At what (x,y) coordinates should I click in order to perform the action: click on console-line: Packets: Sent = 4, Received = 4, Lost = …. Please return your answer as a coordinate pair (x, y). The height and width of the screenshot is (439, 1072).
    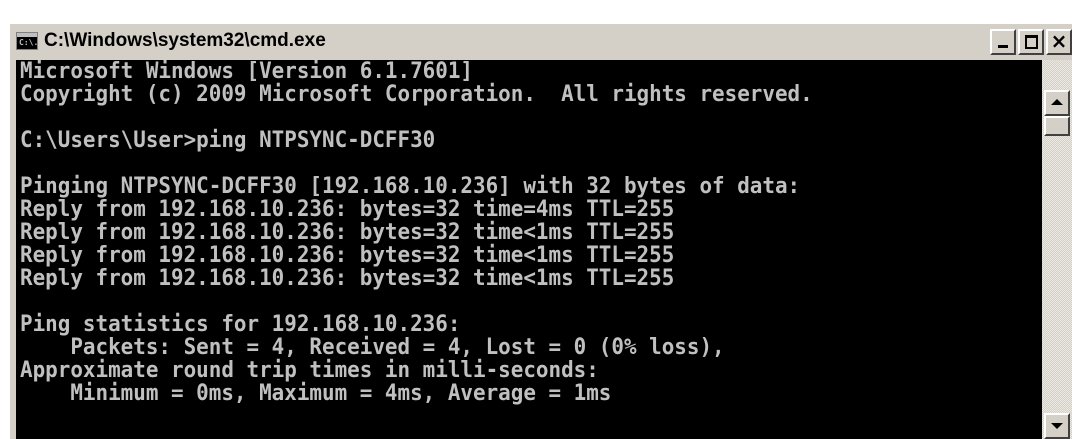
    Looking at the image, I should click on (372, 347).